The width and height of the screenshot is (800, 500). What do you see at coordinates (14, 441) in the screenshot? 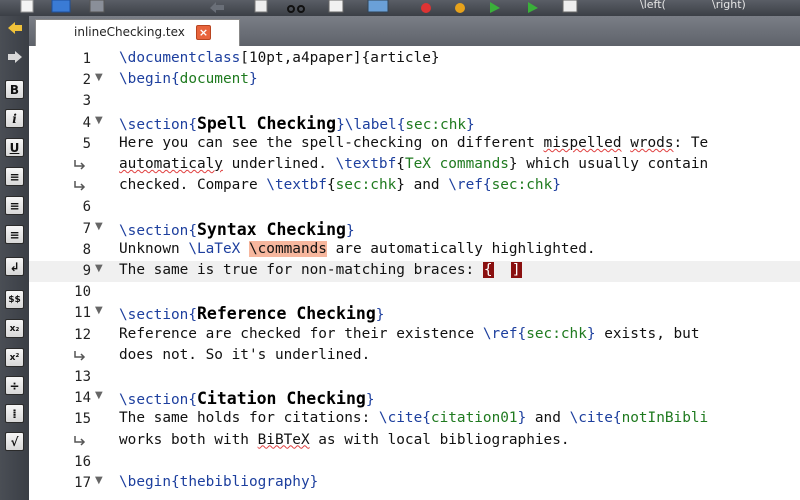
I see `sqrt-icon: √` at bounding box center [14, 441].